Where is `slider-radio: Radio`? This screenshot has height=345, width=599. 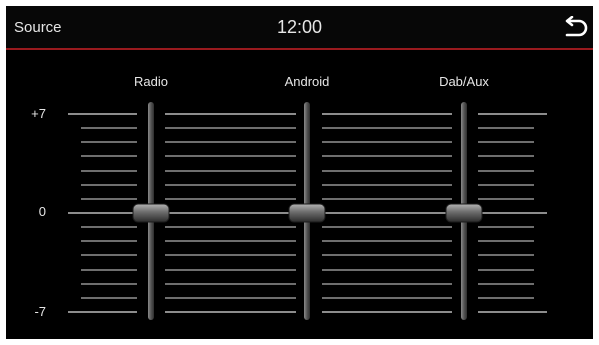
slider-radio: Radio is located at coordinates (151, 197).